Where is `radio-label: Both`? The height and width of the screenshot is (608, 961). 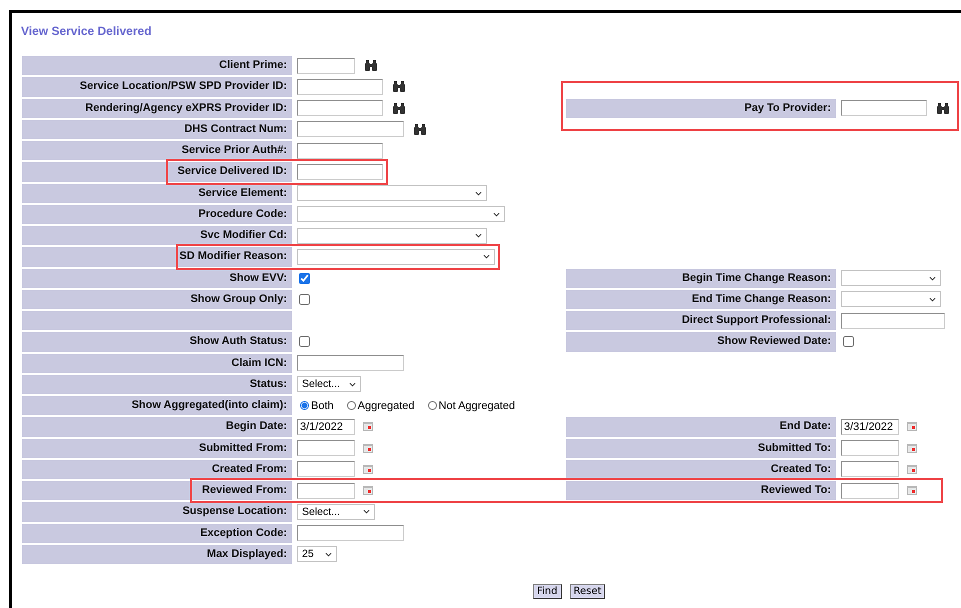
radio-label: Both is located at coordinates (322, 406).